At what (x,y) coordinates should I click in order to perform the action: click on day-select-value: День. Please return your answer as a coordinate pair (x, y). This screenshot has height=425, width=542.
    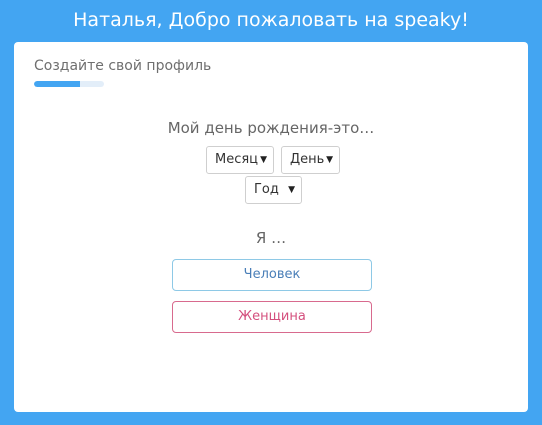
    Looking at the image, I should click on (307, 159).